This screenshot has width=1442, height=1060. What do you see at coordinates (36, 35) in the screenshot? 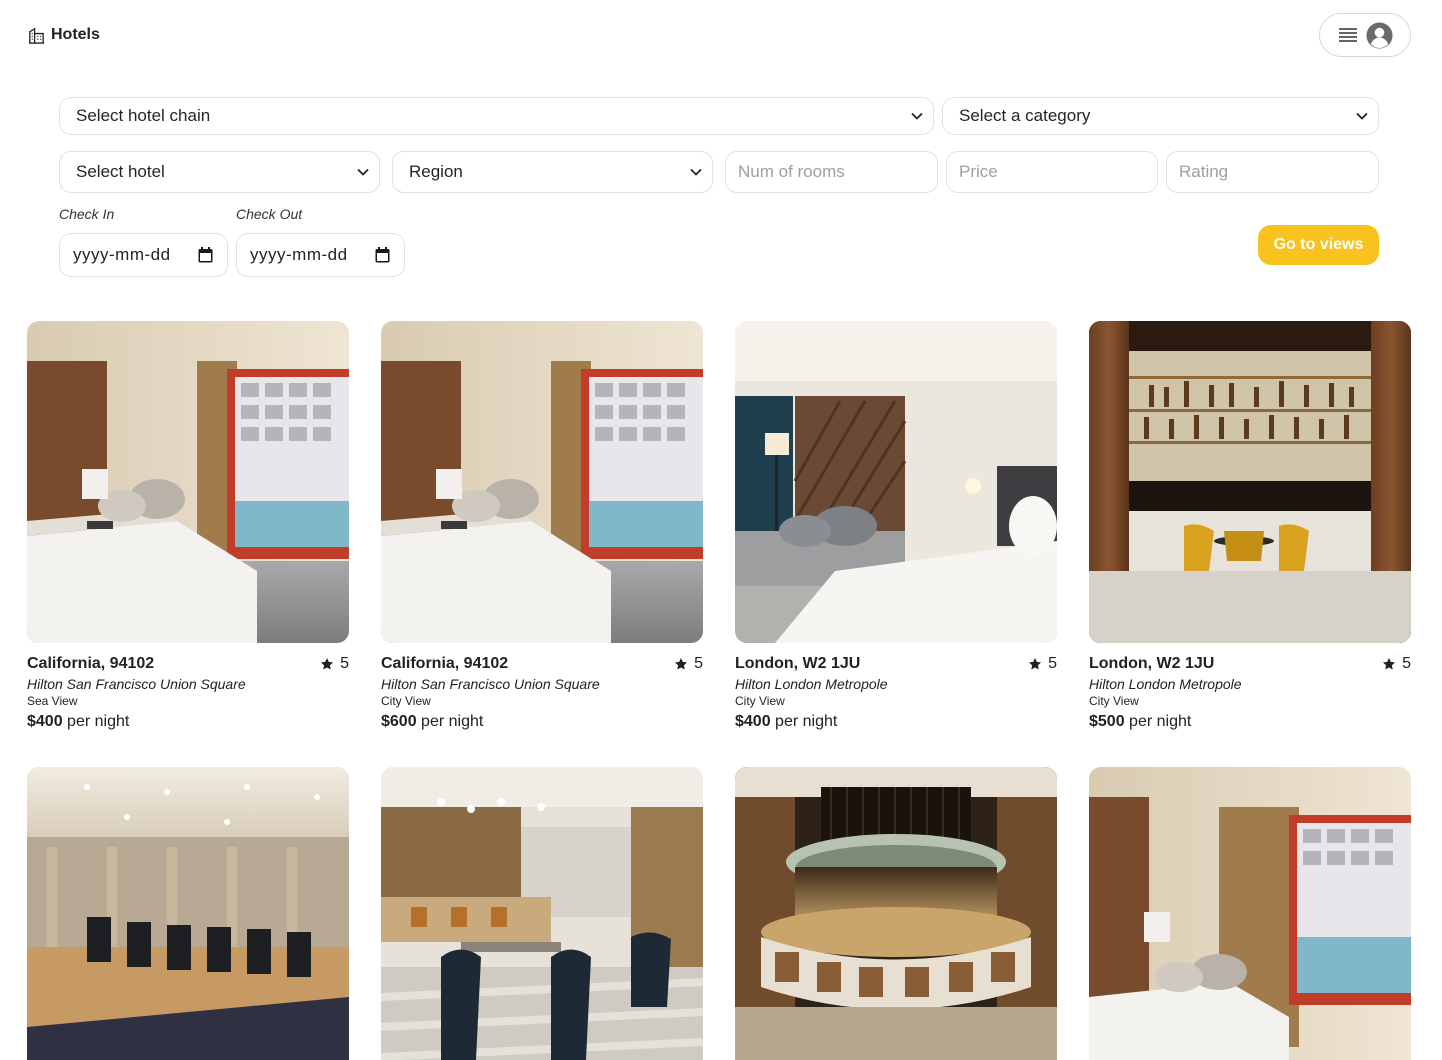
I see `hotel-building-icon` at bounding box center [36, 35].